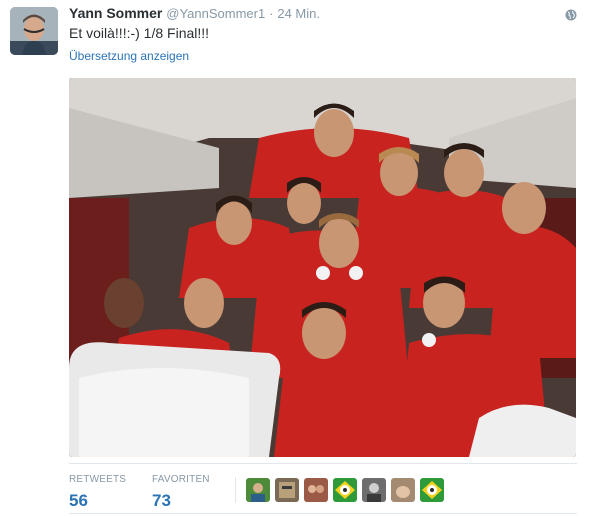  I want to click on avatar-green-field-icon, so click(258, 490).